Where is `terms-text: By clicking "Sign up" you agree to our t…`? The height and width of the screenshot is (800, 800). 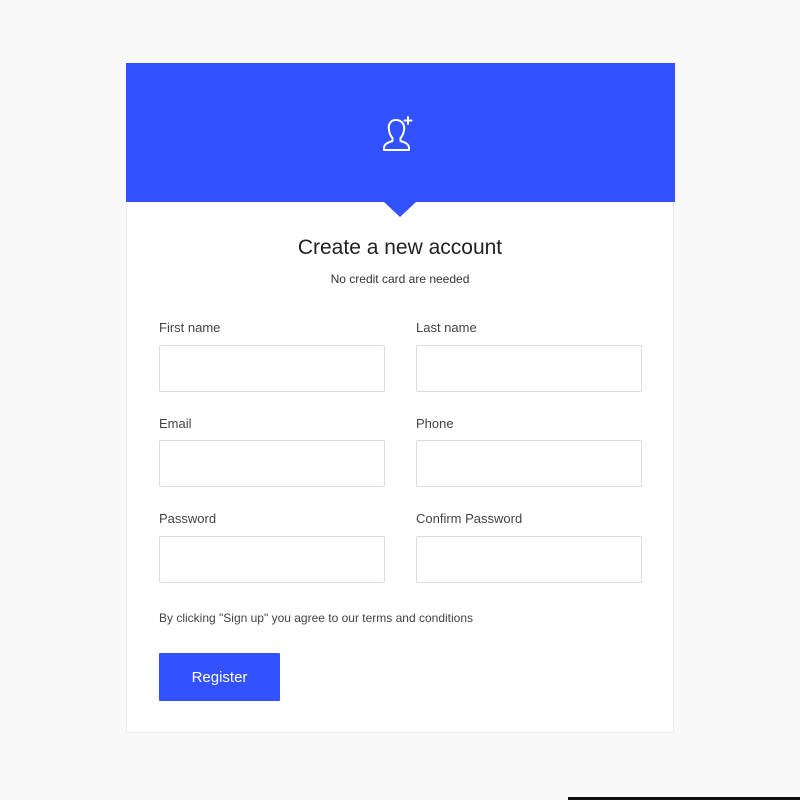 terms-text: By clicking "Sign up" you agree to our t… is located at coordinates (316, 618).